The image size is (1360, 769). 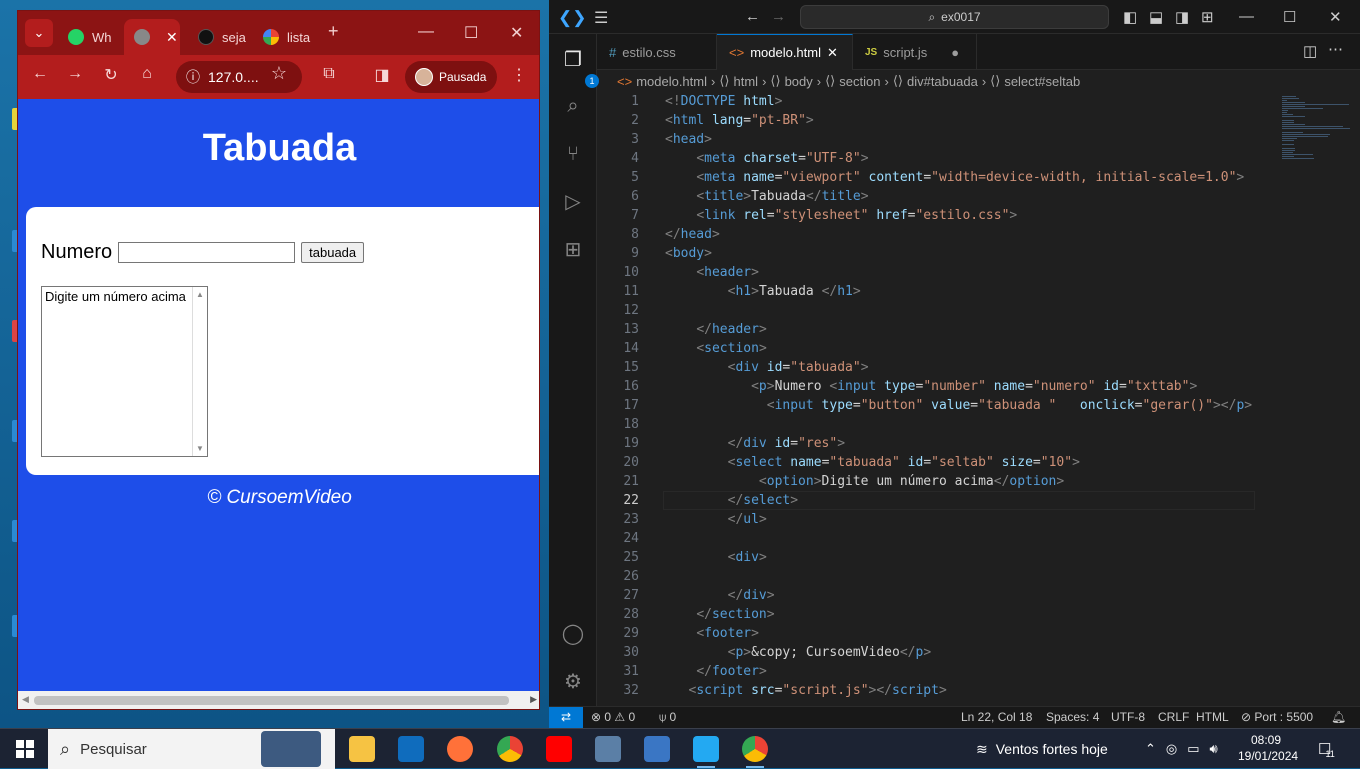 I want to click on profile-button: Pausada, so click(x=451, y=77).